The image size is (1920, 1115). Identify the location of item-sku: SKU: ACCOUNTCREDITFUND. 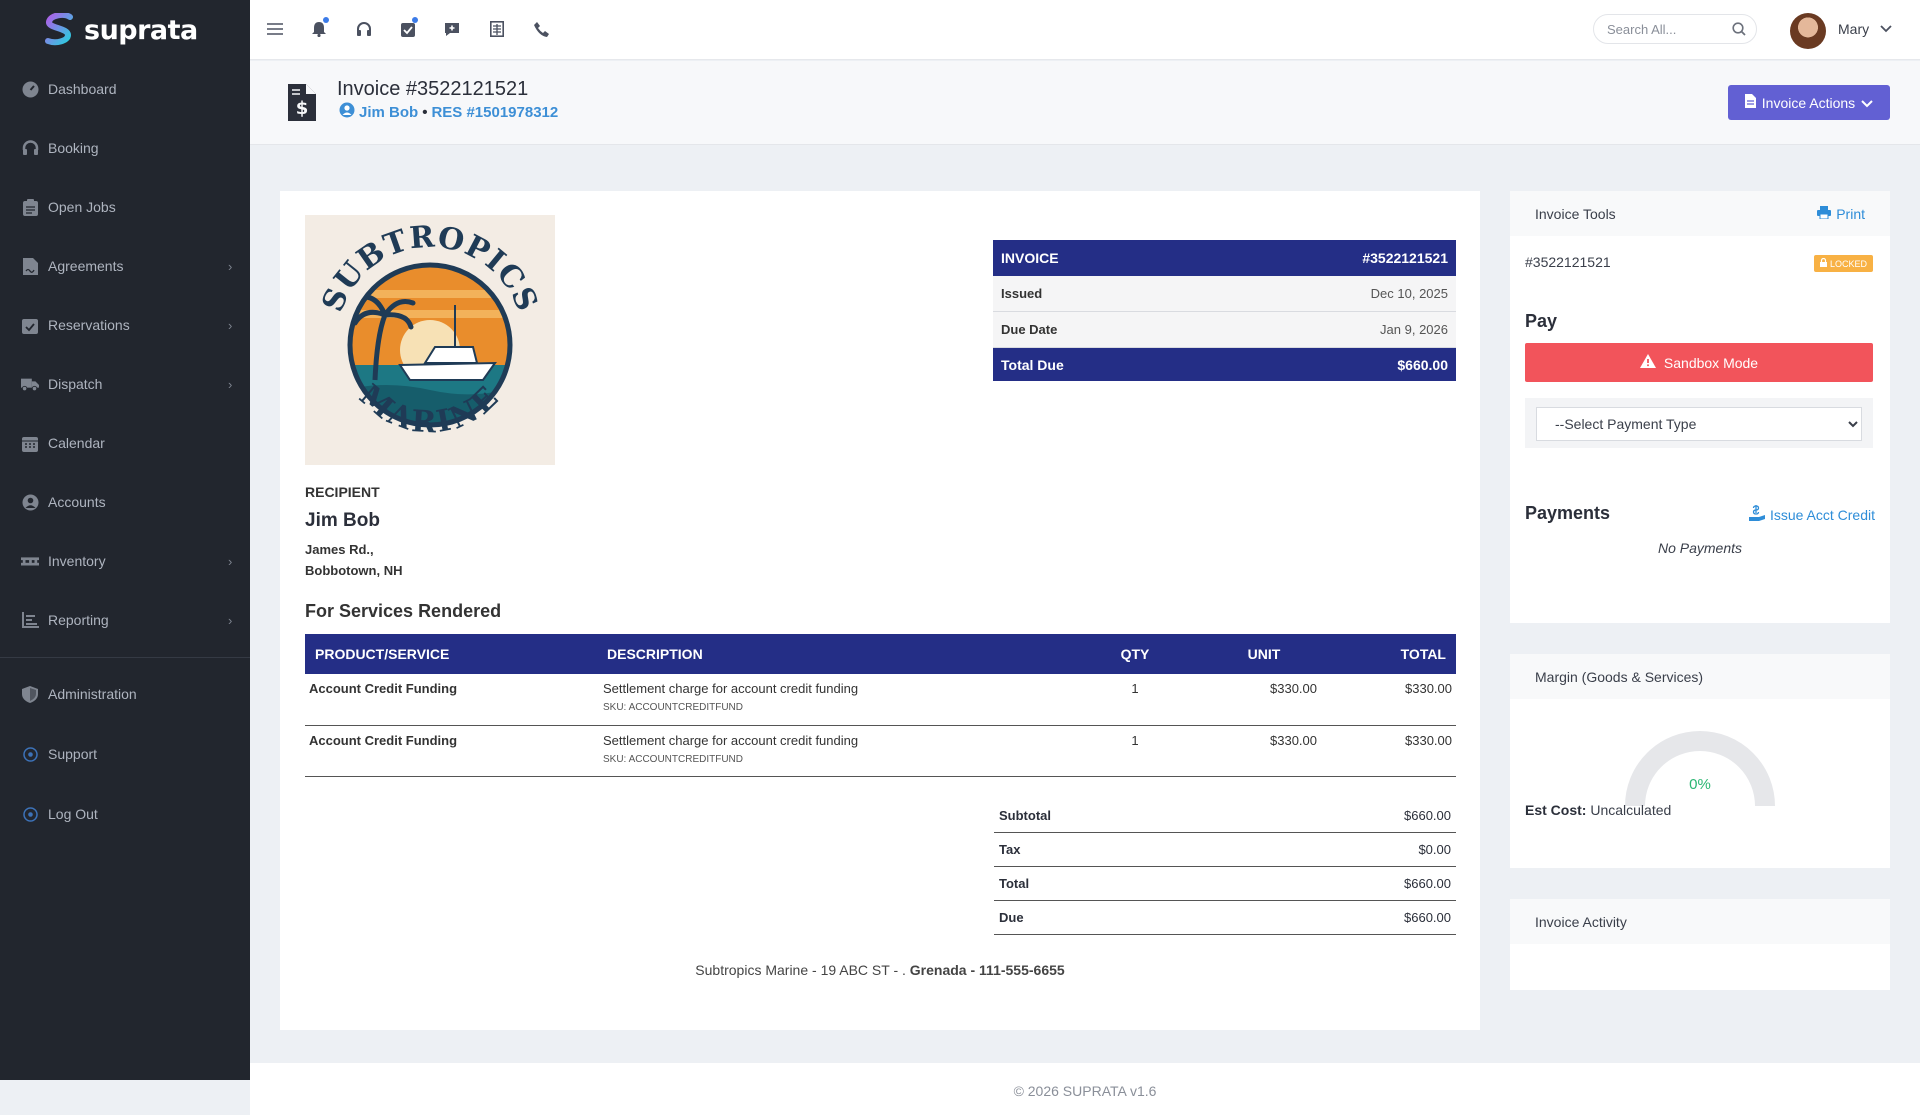
(673, 759).